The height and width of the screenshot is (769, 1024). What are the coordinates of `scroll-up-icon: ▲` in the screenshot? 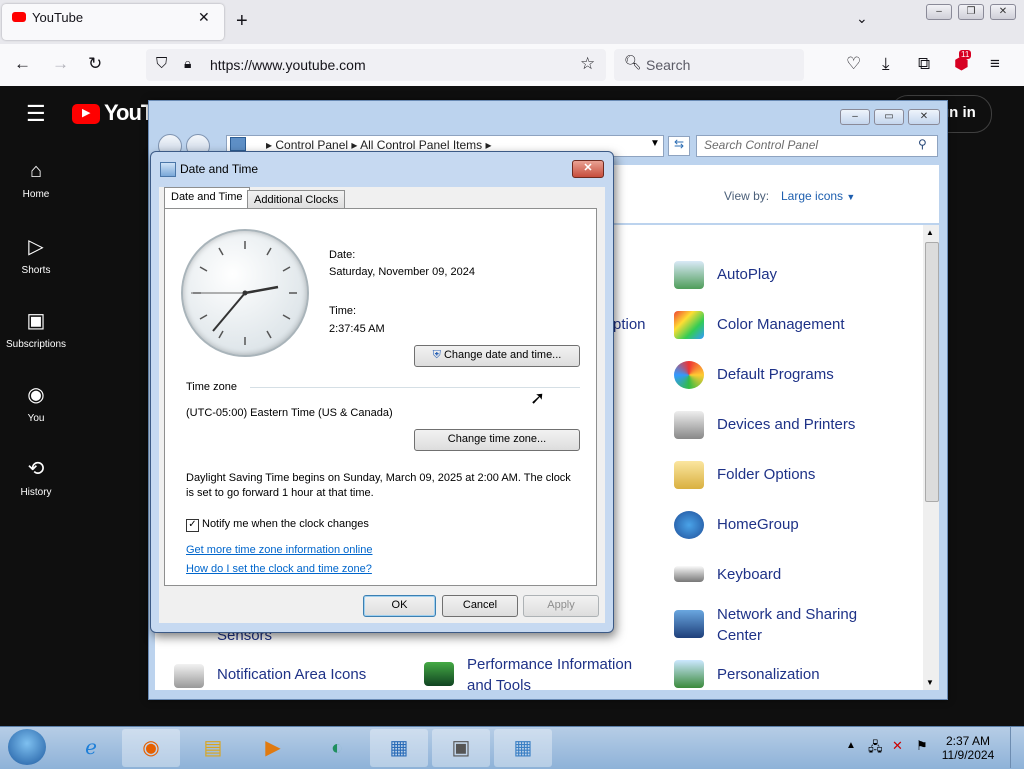 It's located at (930, 232).